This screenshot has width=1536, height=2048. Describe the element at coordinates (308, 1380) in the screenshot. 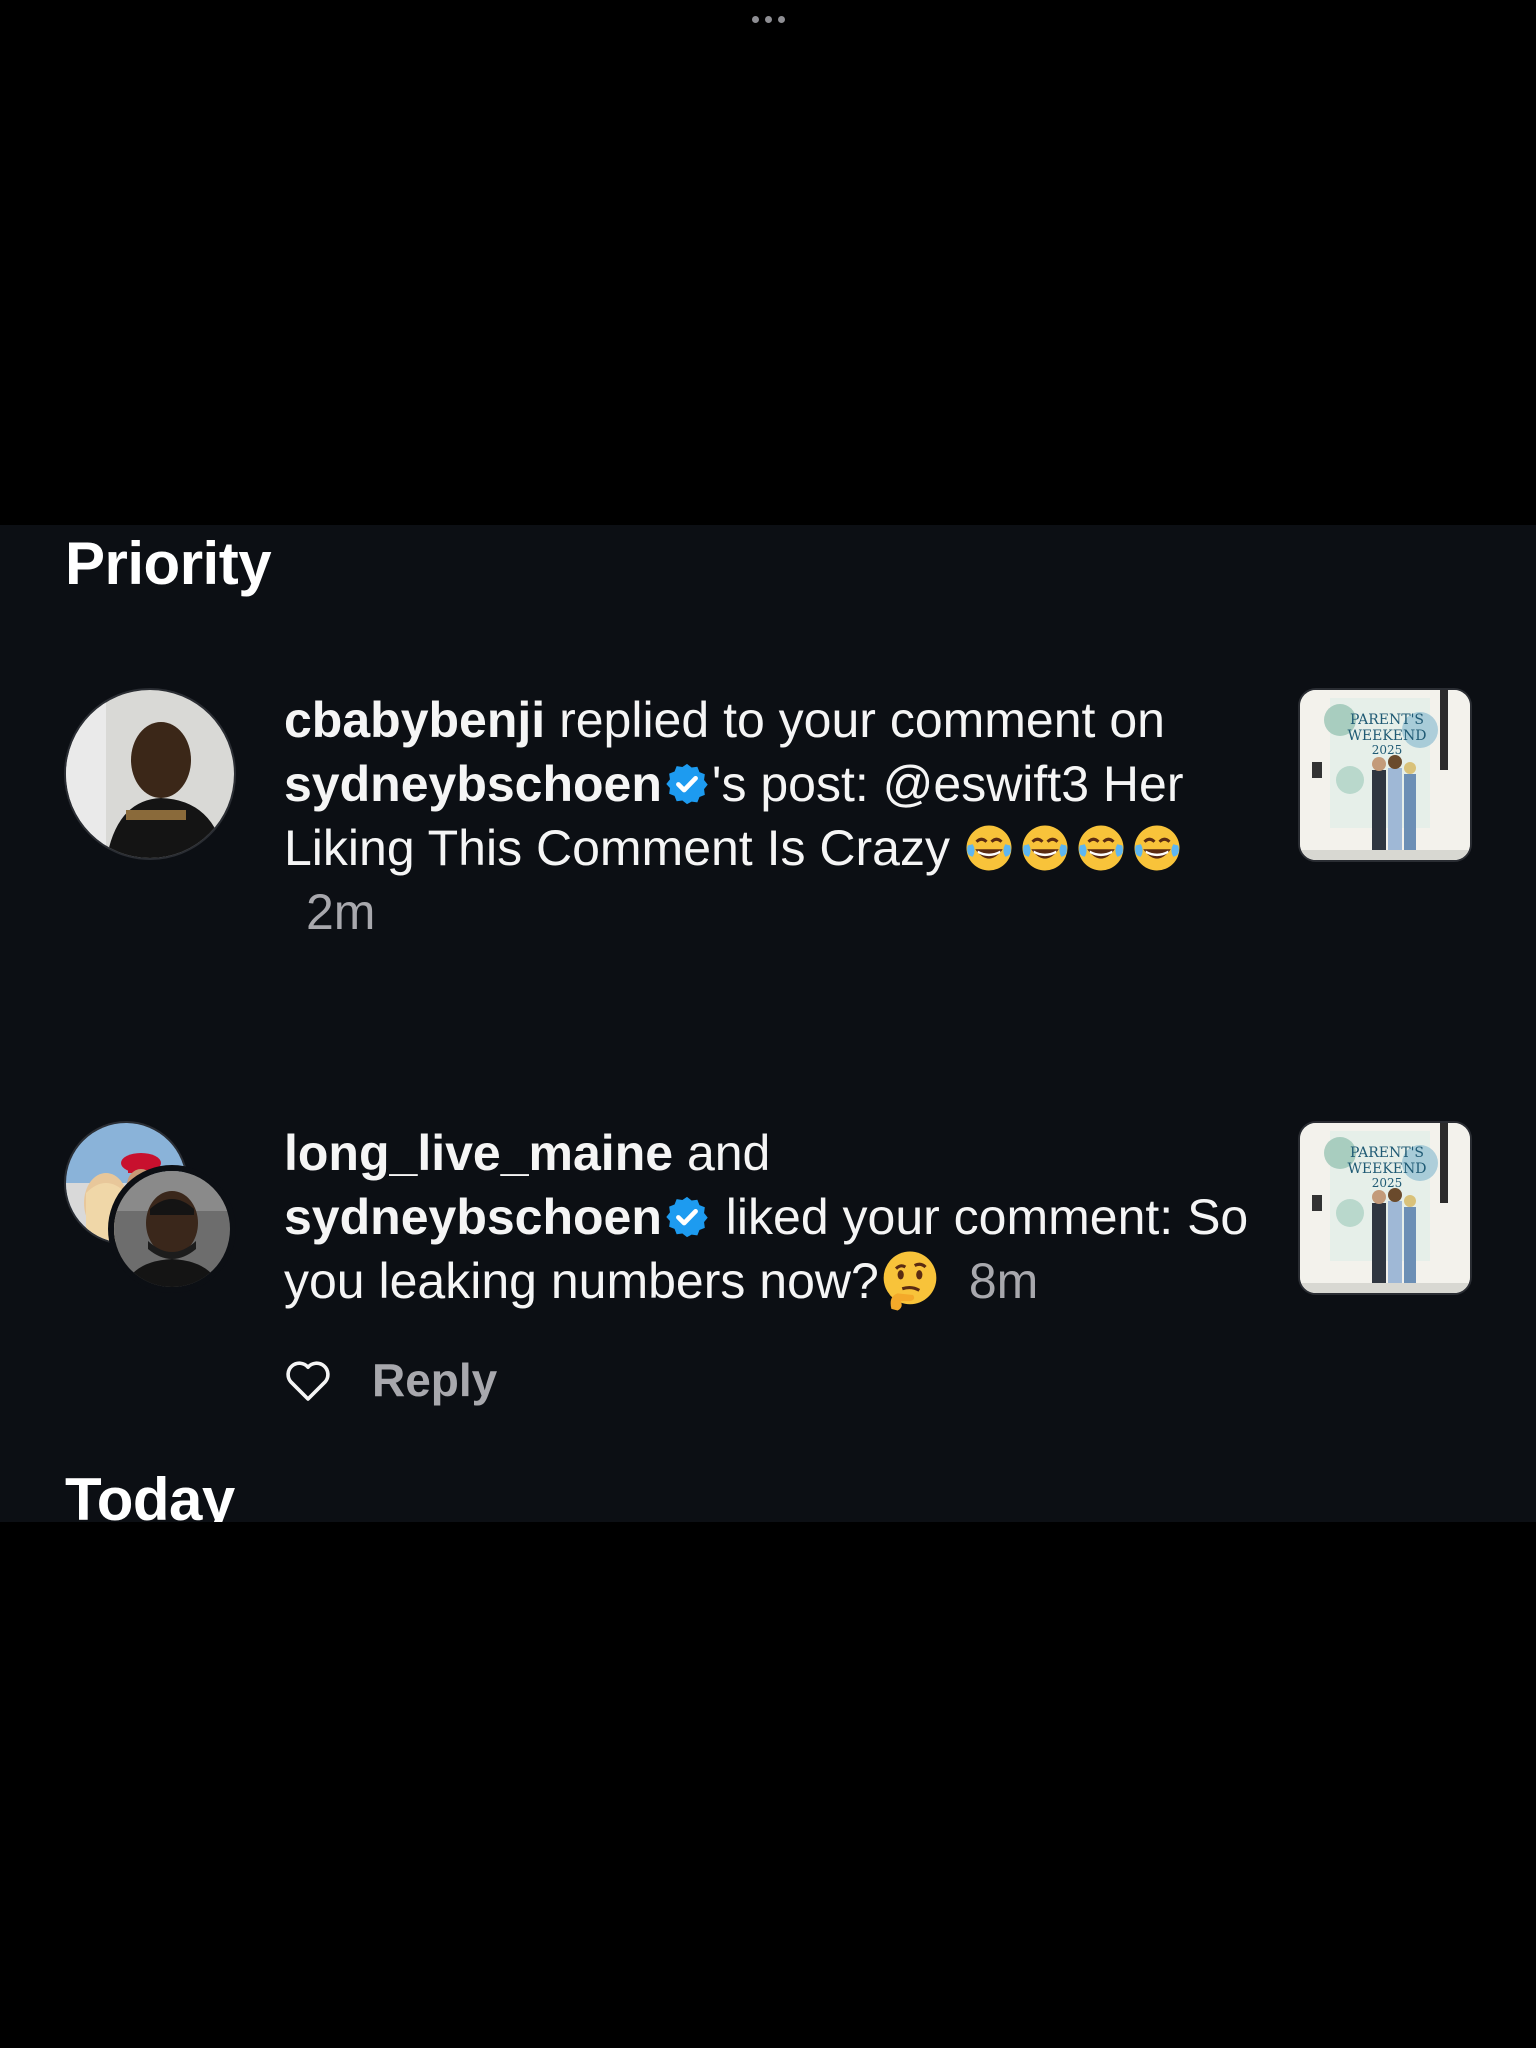

I see `heart-outline-icon` at that location.